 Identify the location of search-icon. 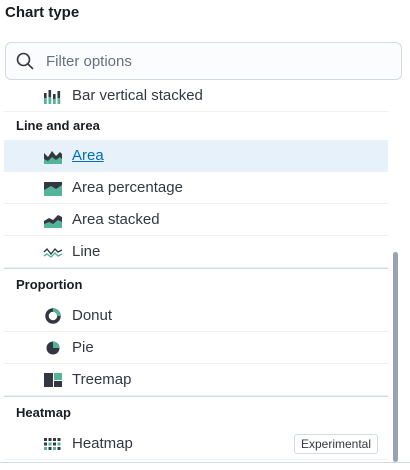
(25, 61).